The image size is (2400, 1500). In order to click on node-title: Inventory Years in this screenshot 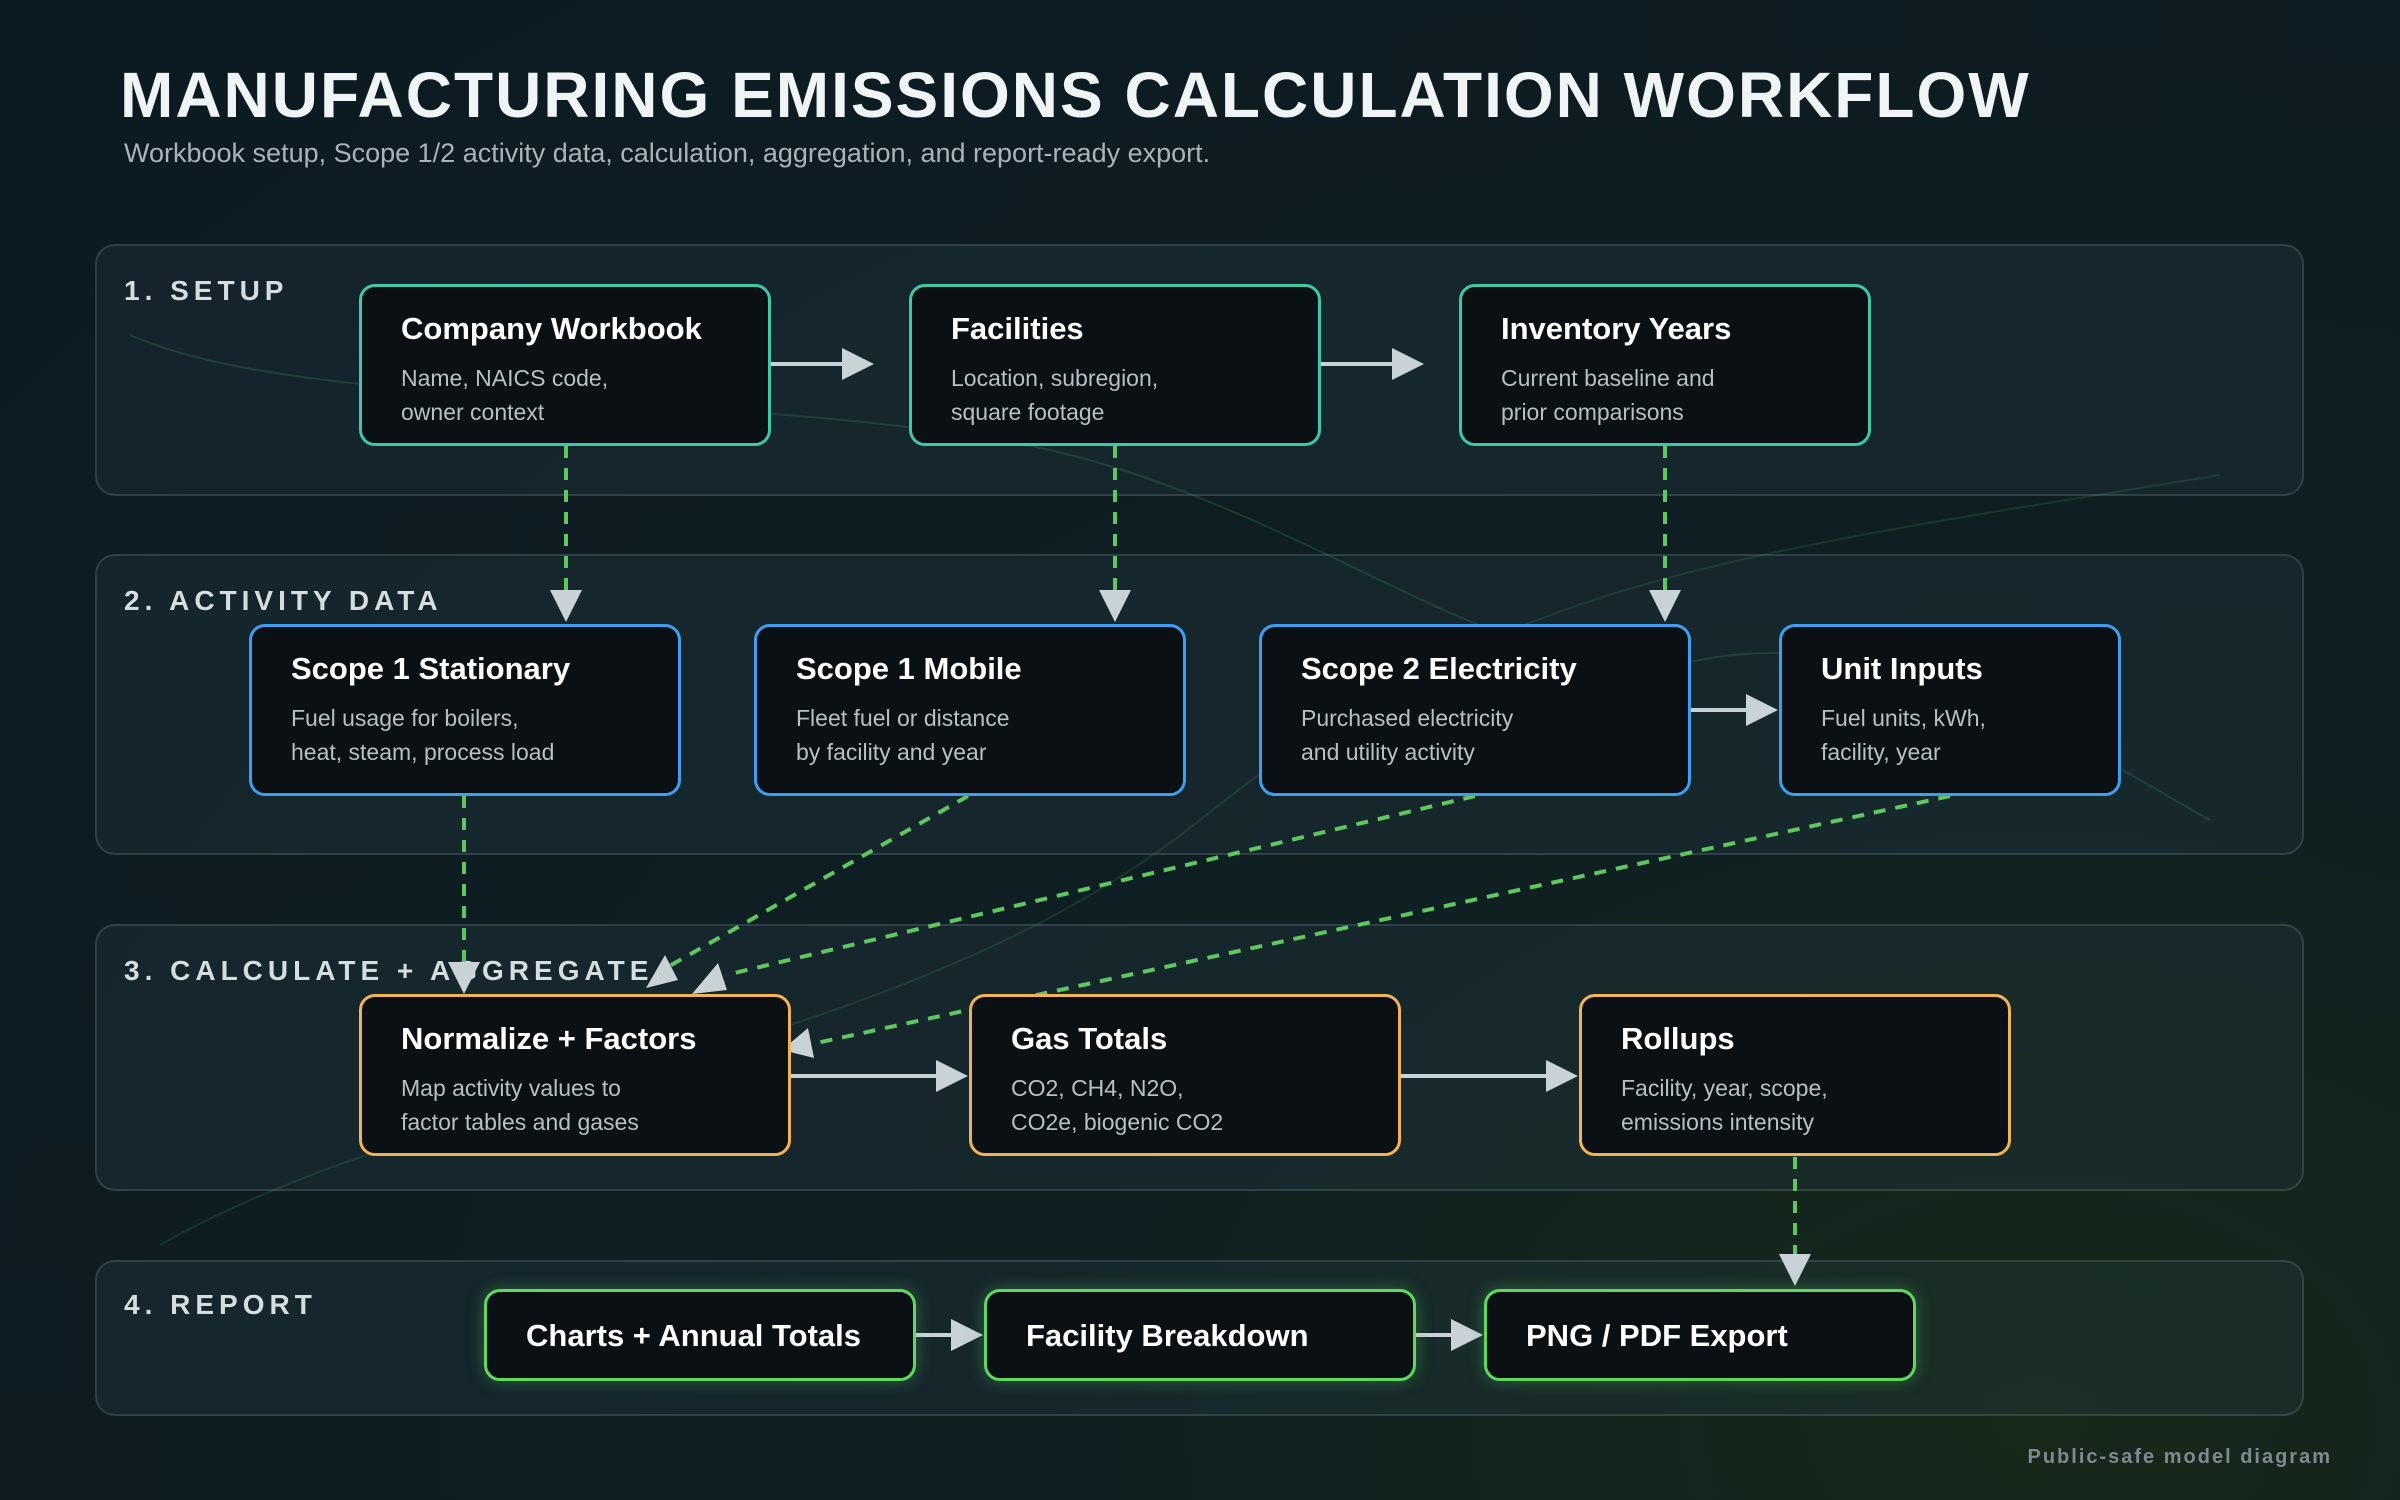, I will do `click(1616, 328)`.